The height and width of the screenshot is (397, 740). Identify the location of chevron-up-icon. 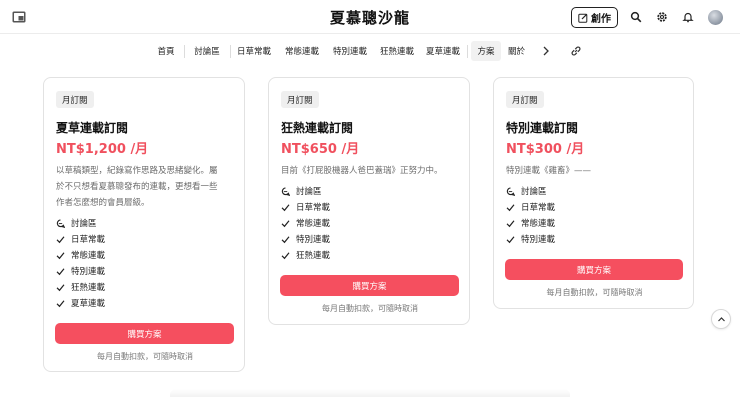
(721, 318).